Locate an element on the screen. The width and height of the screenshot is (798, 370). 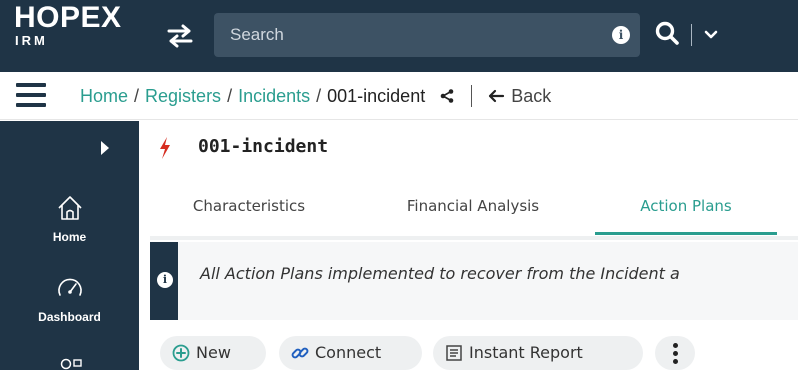
home-icon is located at coordinates (69, 208).